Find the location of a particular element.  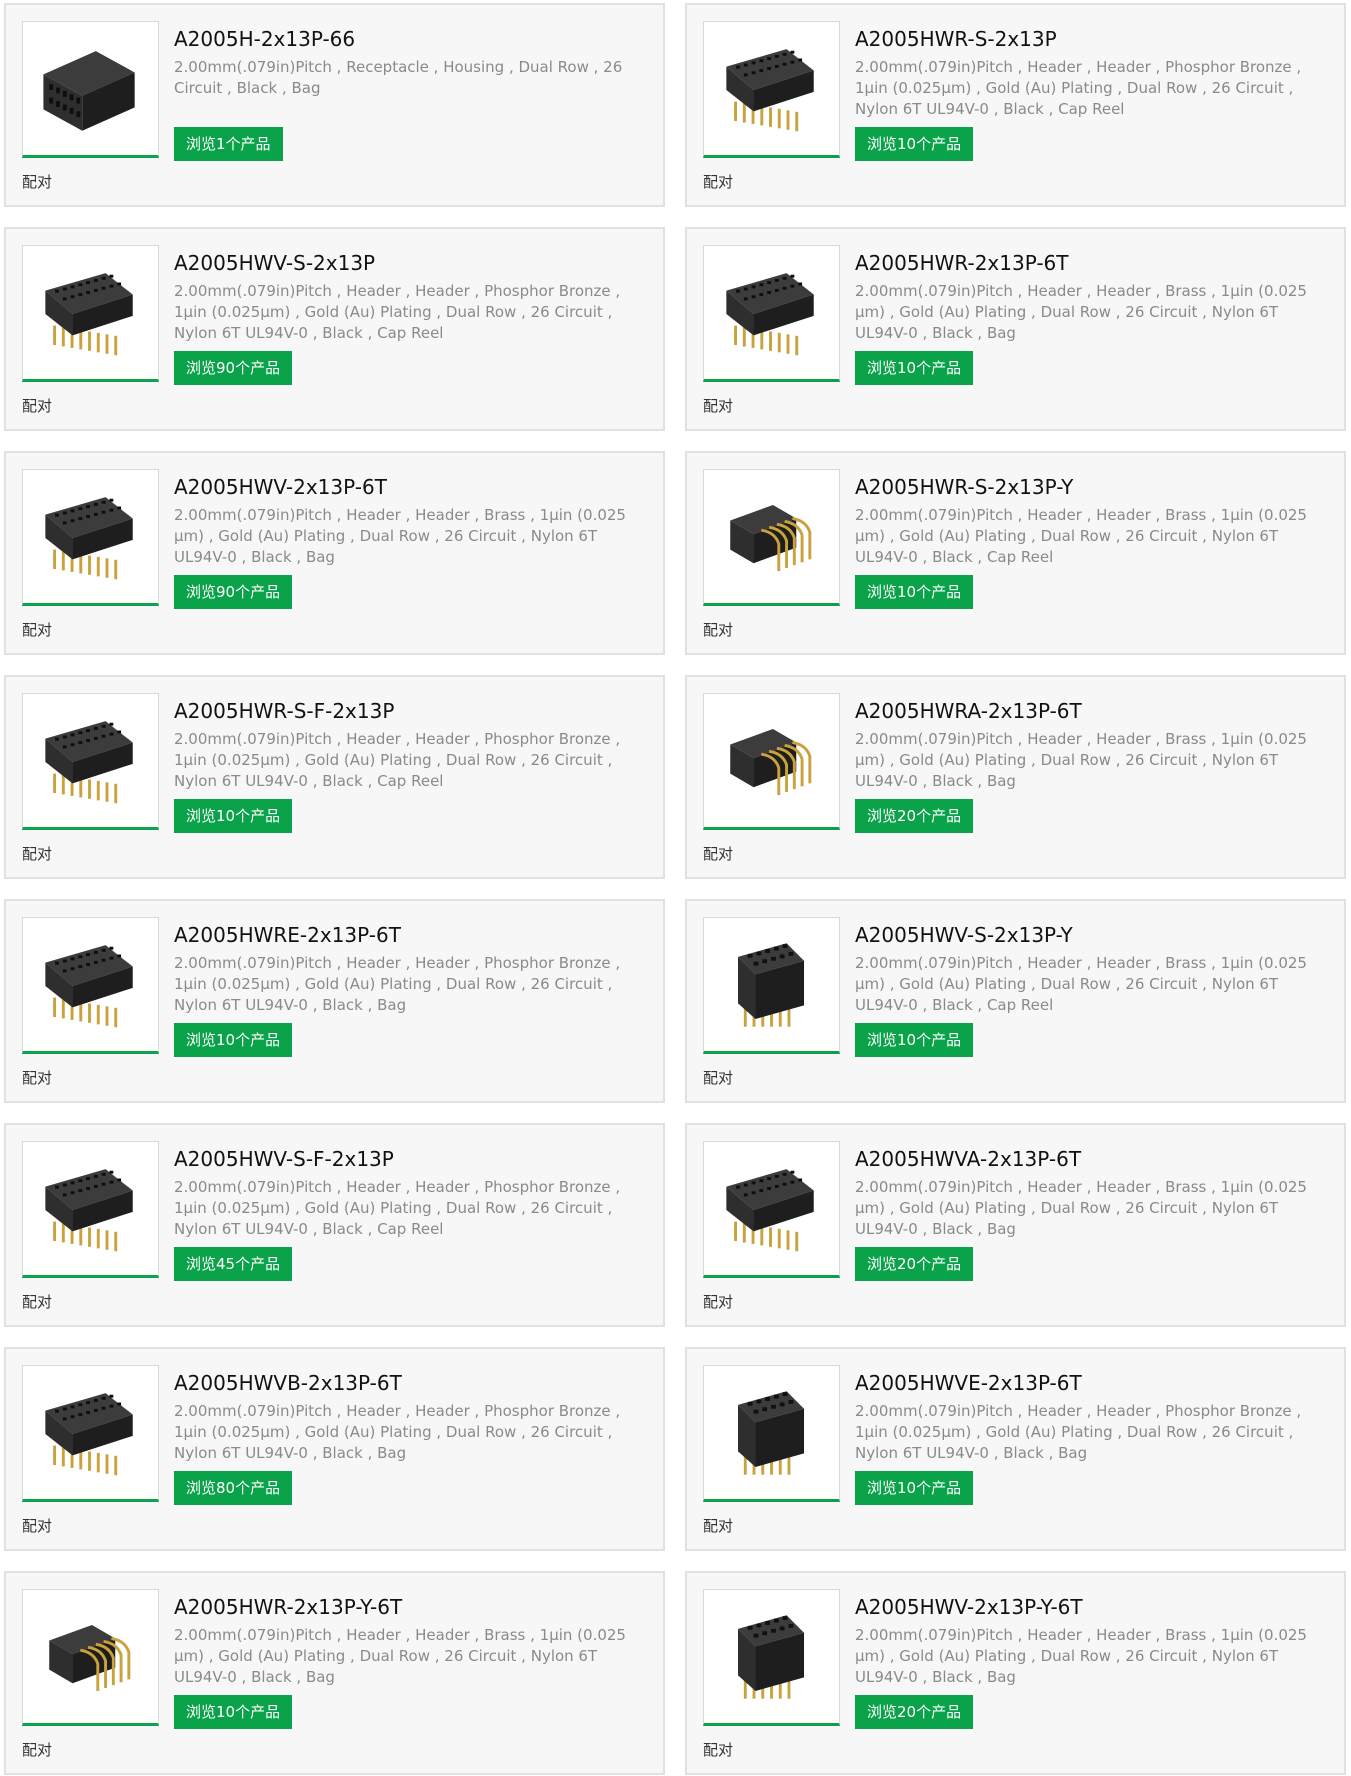

connector-housing-icon is located at coordinates (89, 91).